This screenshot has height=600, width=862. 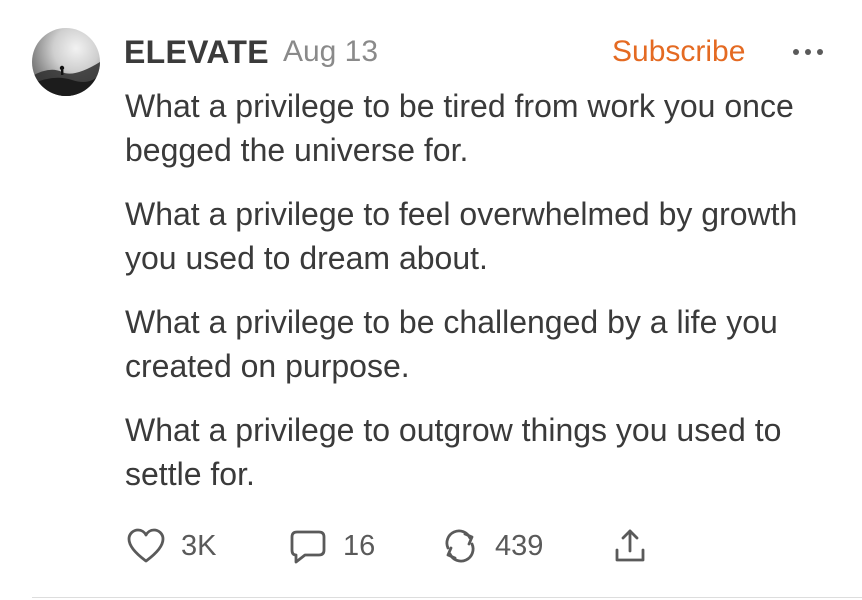 I want to click on post-date: Aug 13, so click(x=330, y=51).